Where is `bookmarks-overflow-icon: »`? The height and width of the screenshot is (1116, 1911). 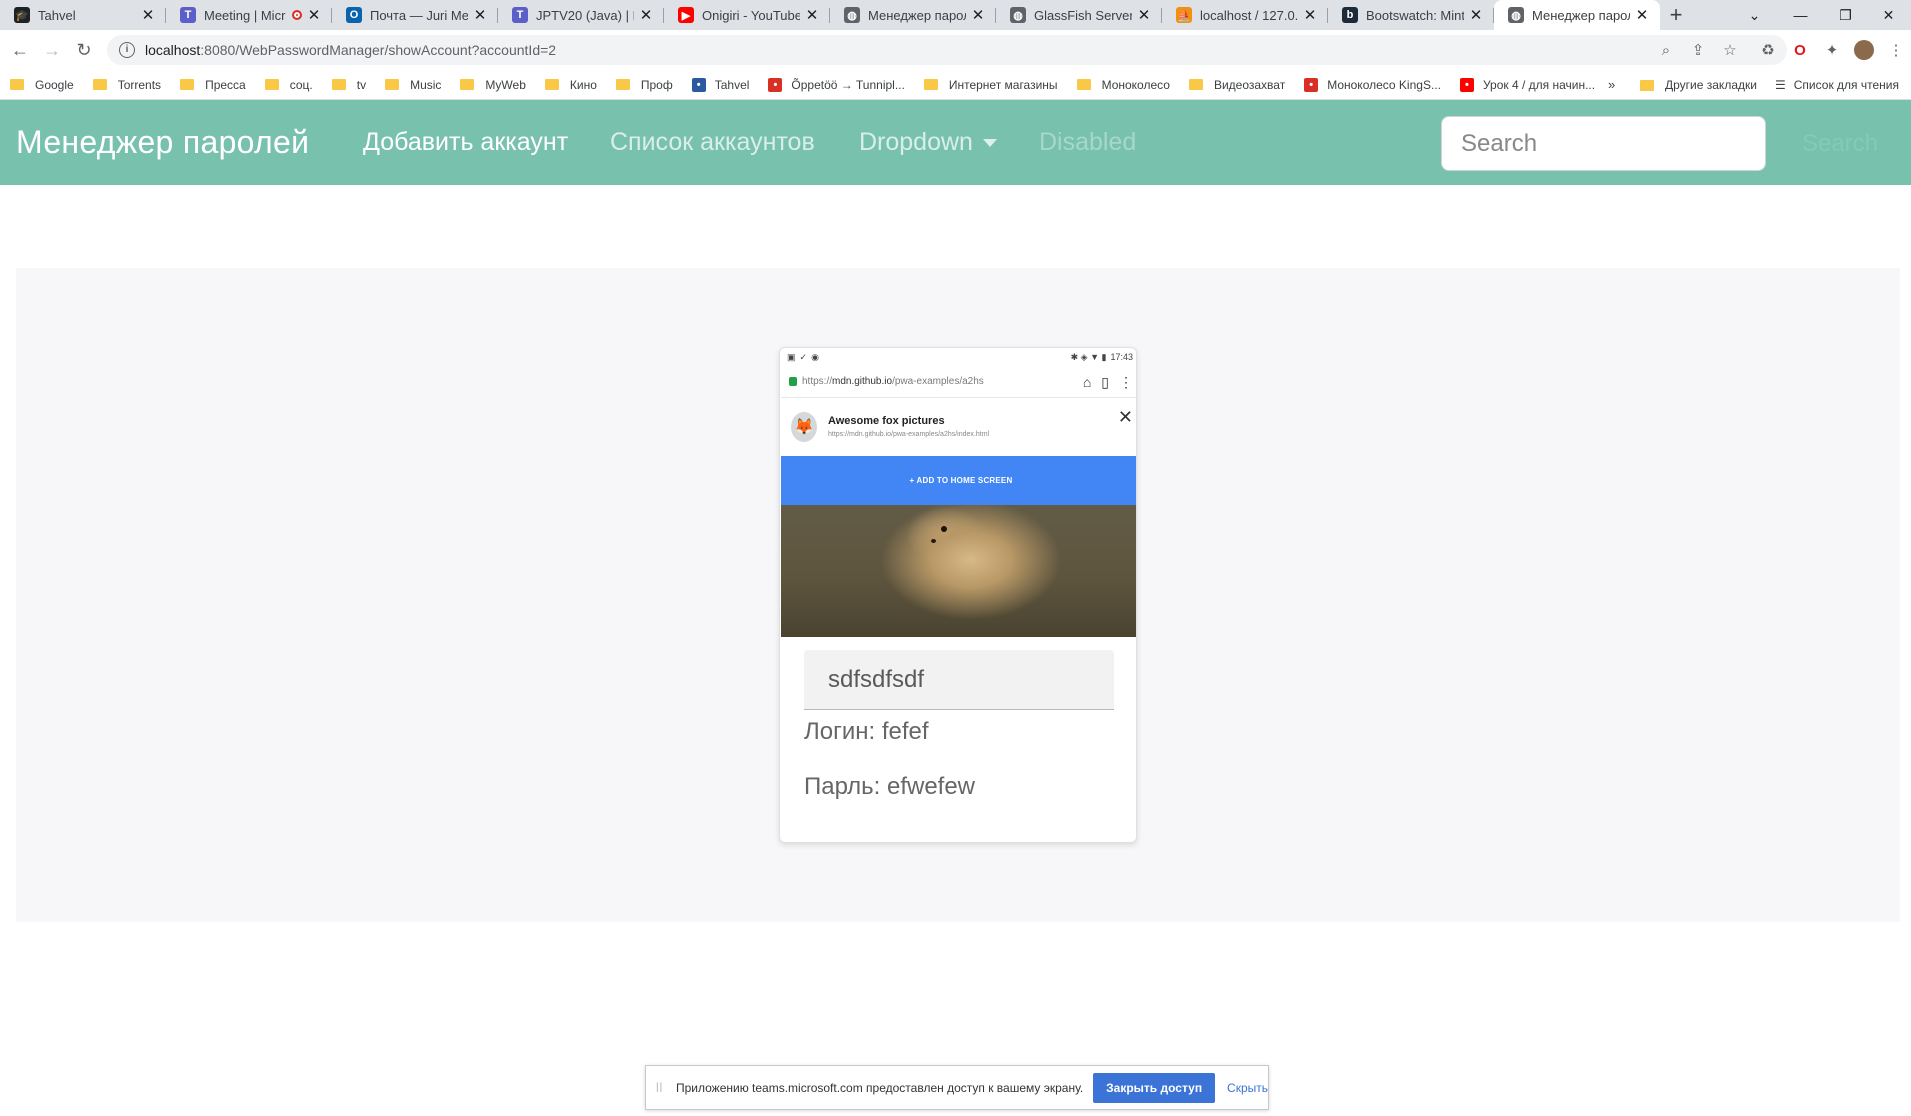 bookmarks-overflow-icon: » is located at coordinates (1611, 84).